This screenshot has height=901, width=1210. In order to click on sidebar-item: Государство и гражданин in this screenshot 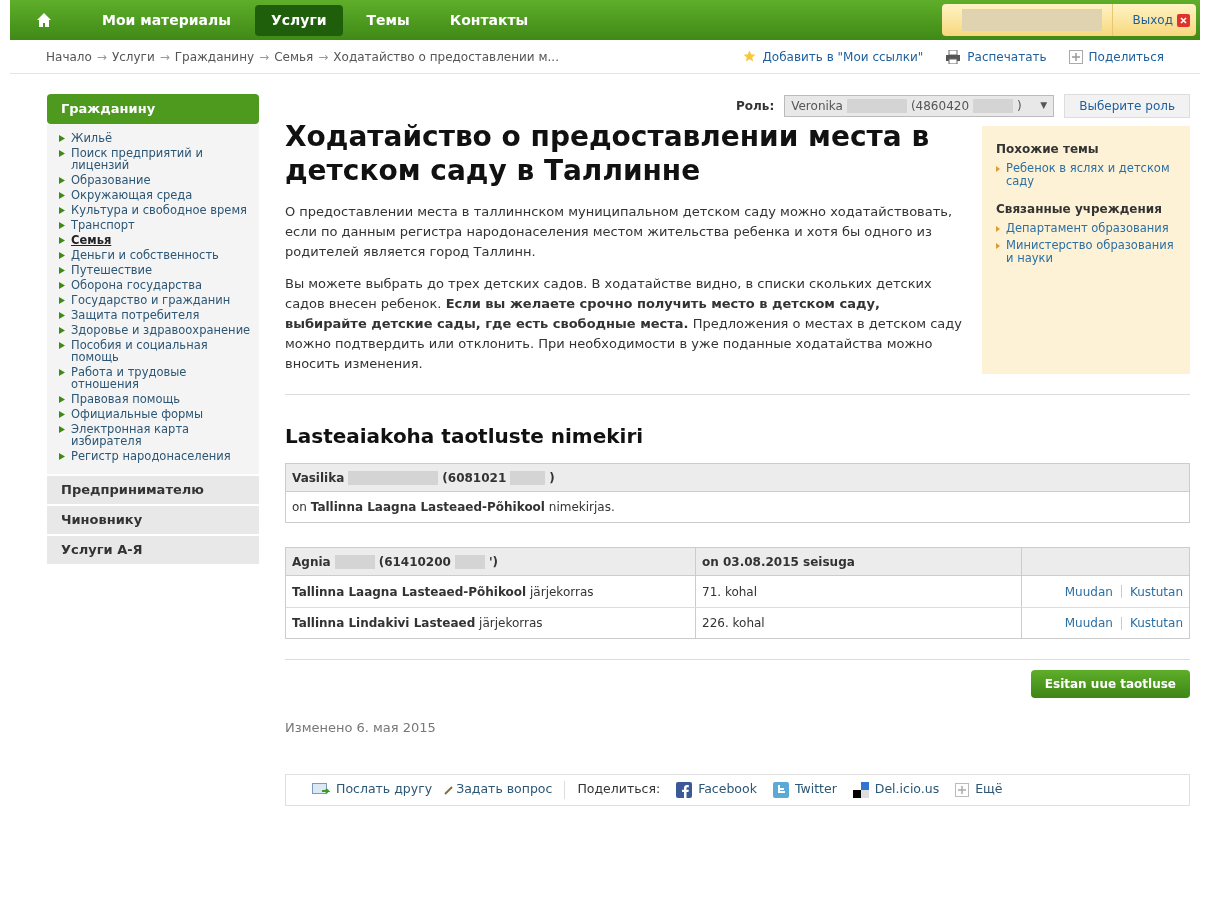, I will do `click(151, 300)`.